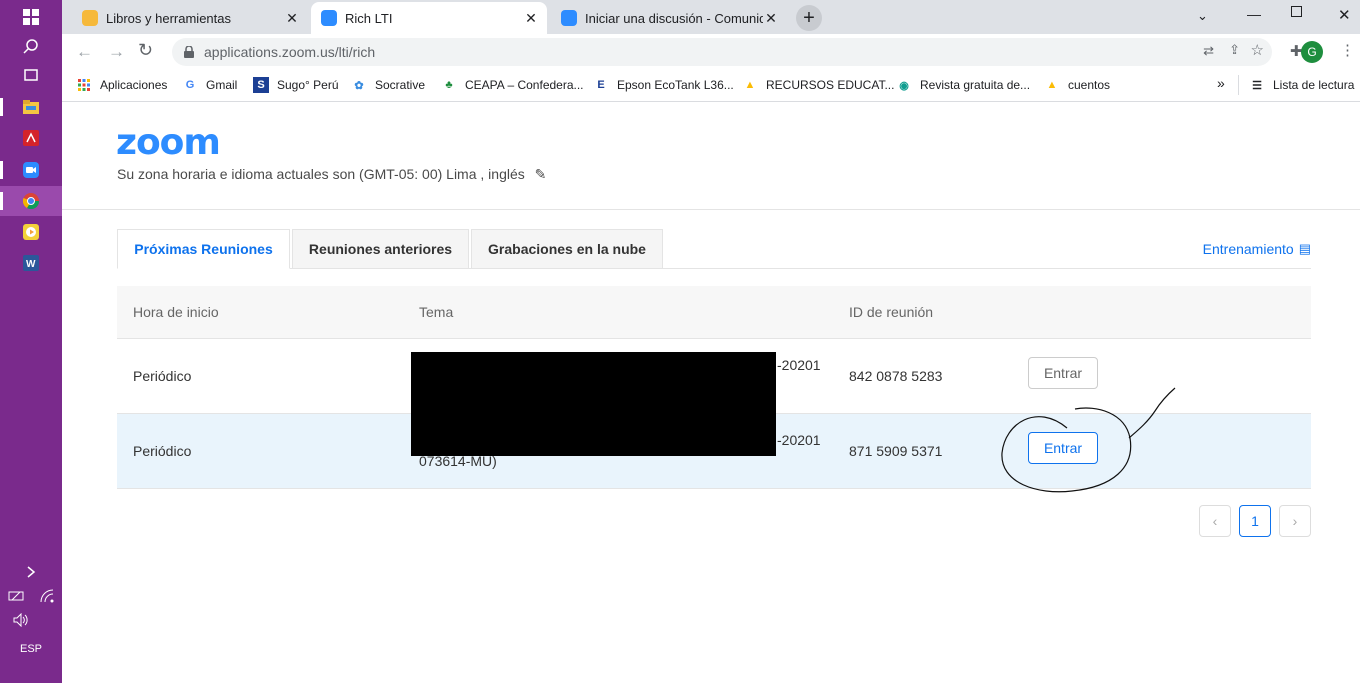  What do you see at coordinates (429, 18) in the screenshot?
I see `browser-tab-active: Rich LTI ✕` at bounding box center [429, 18].